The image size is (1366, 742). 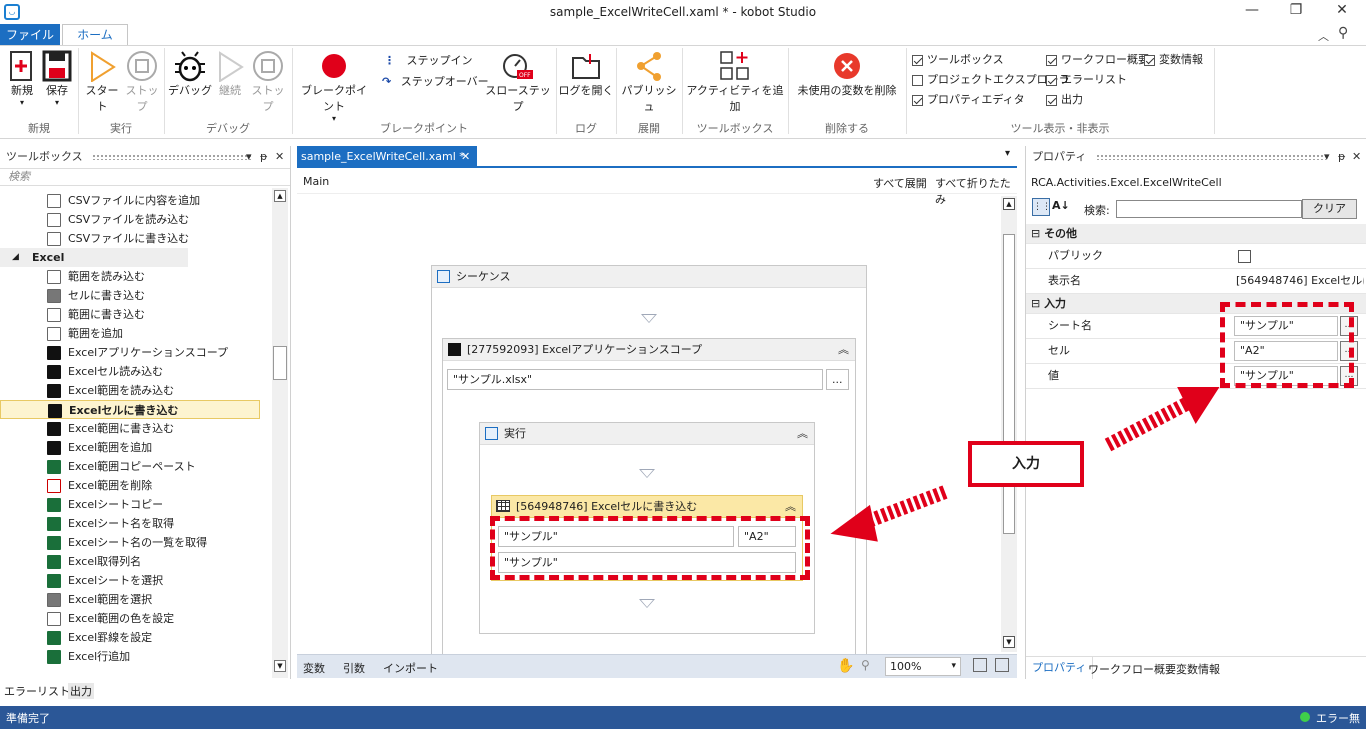 What do you see at coordinates (135, 352) in the screenshot?
I see `toolbox-item: Excelアプリケーションスコープ` at bounding box center [135, 352].